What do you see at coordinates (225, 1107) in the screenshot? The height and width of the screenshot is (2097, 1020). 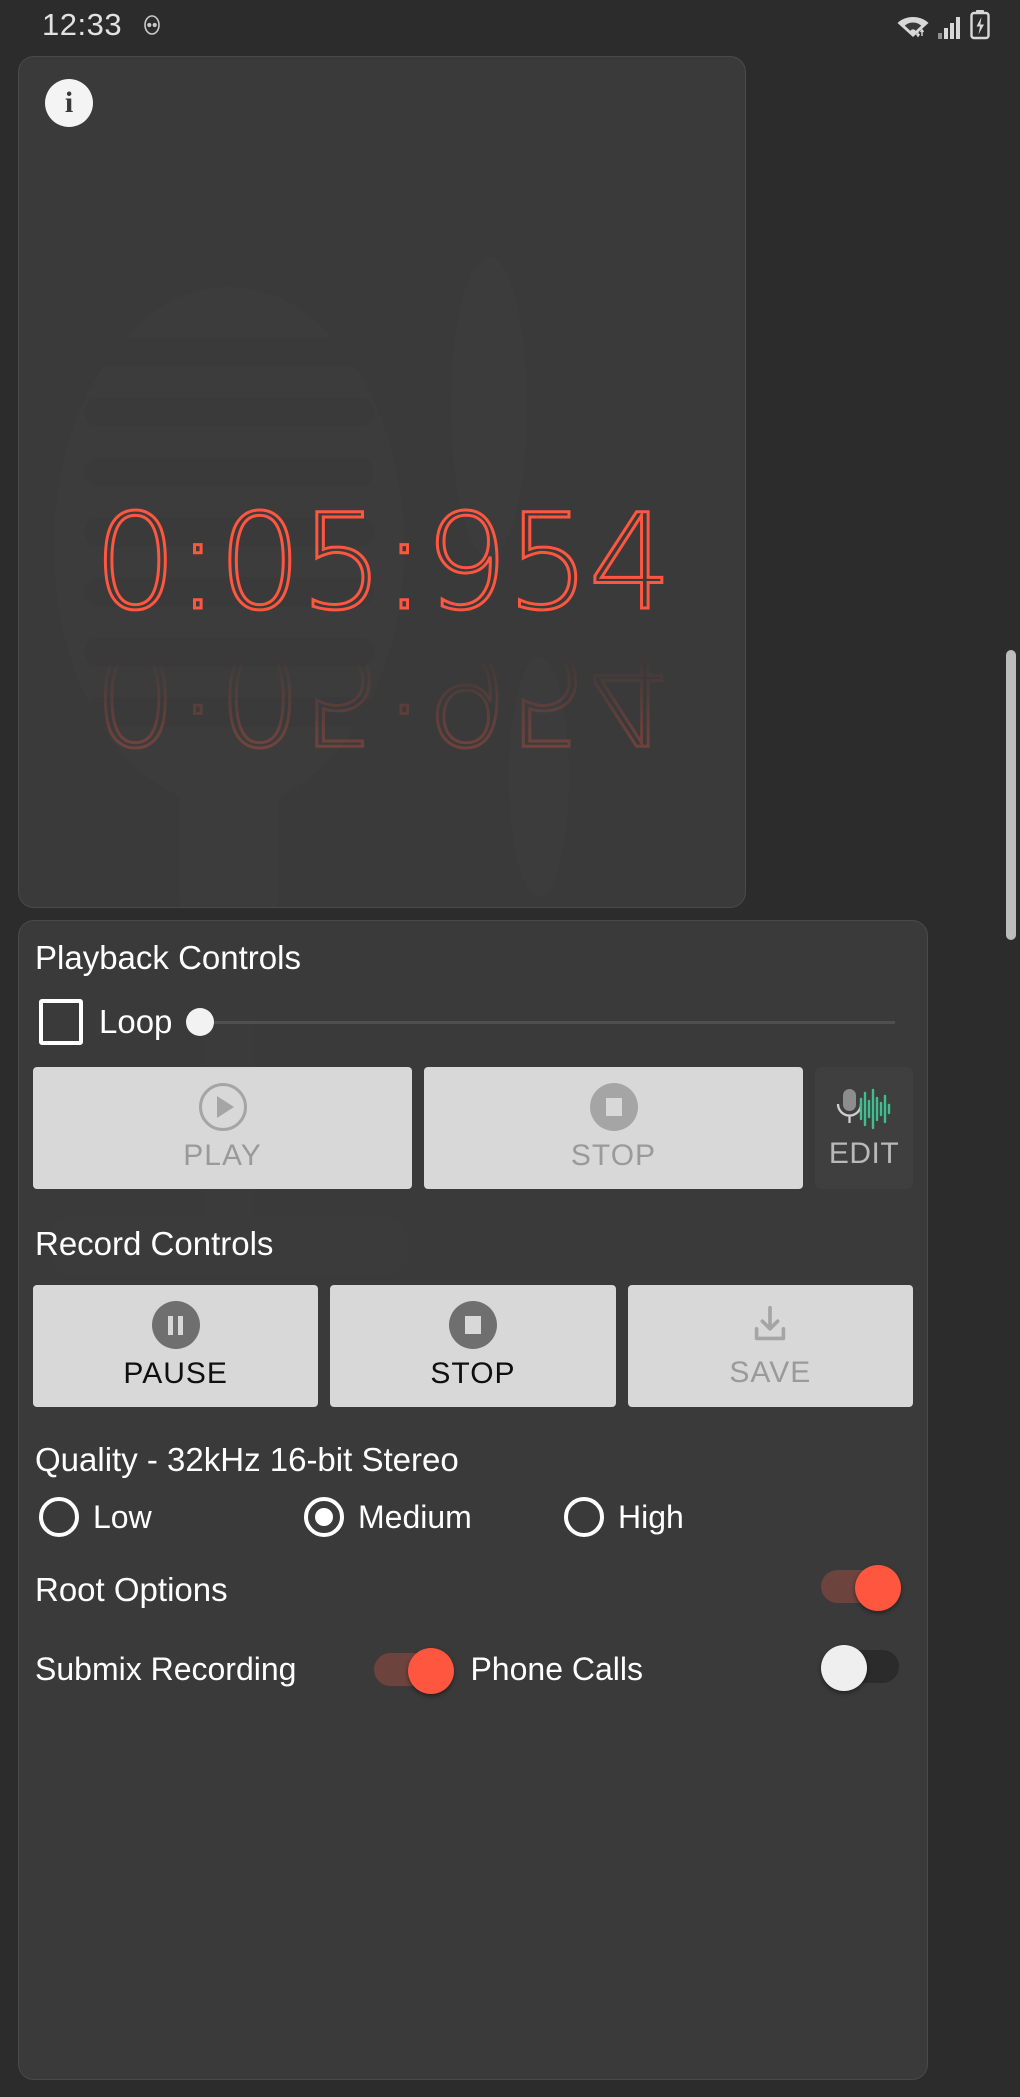 I see `play-triangle-icon` at bounding box center [225, 1107].